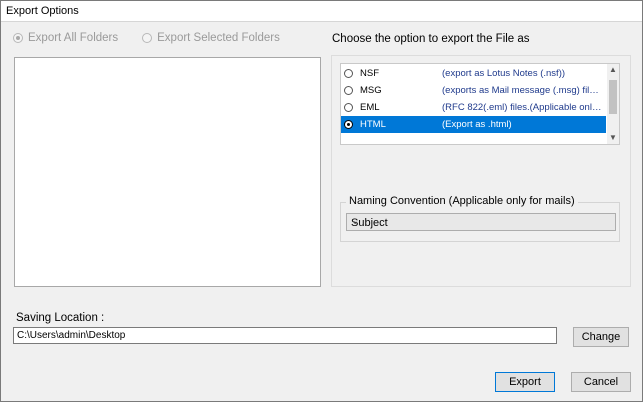 The image size is (643, 402). What do you see at coordinates (370, 107) in the screenshot?
I see `format-name: EML` at bounding box center [370, 107].